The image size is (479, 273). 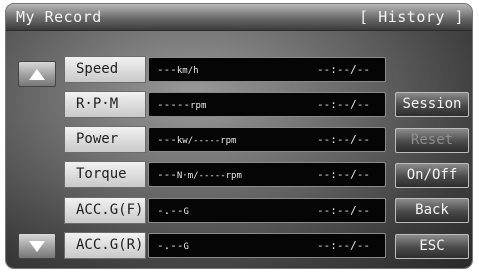 I want to click on row-reading: -----rpm, so click(x=182, y=104).